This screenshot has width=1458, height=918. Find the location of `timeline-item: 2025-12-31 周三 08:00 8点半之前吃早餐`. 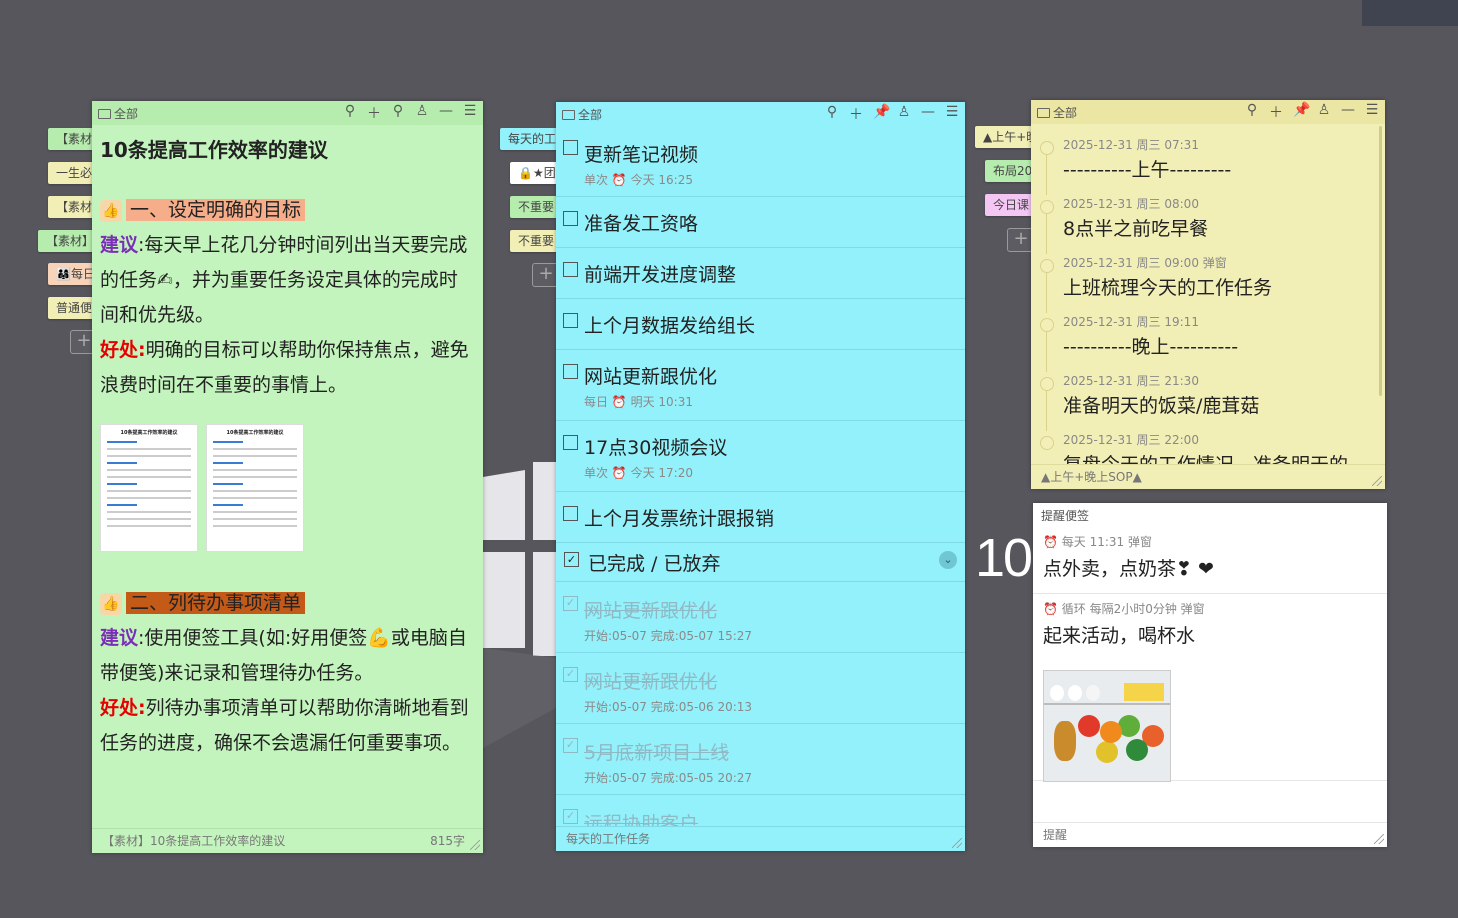

timeline-item: 2025-12-31 周三 08:00 8点半之前吃早餐 is located at coordinates (1208, 224).